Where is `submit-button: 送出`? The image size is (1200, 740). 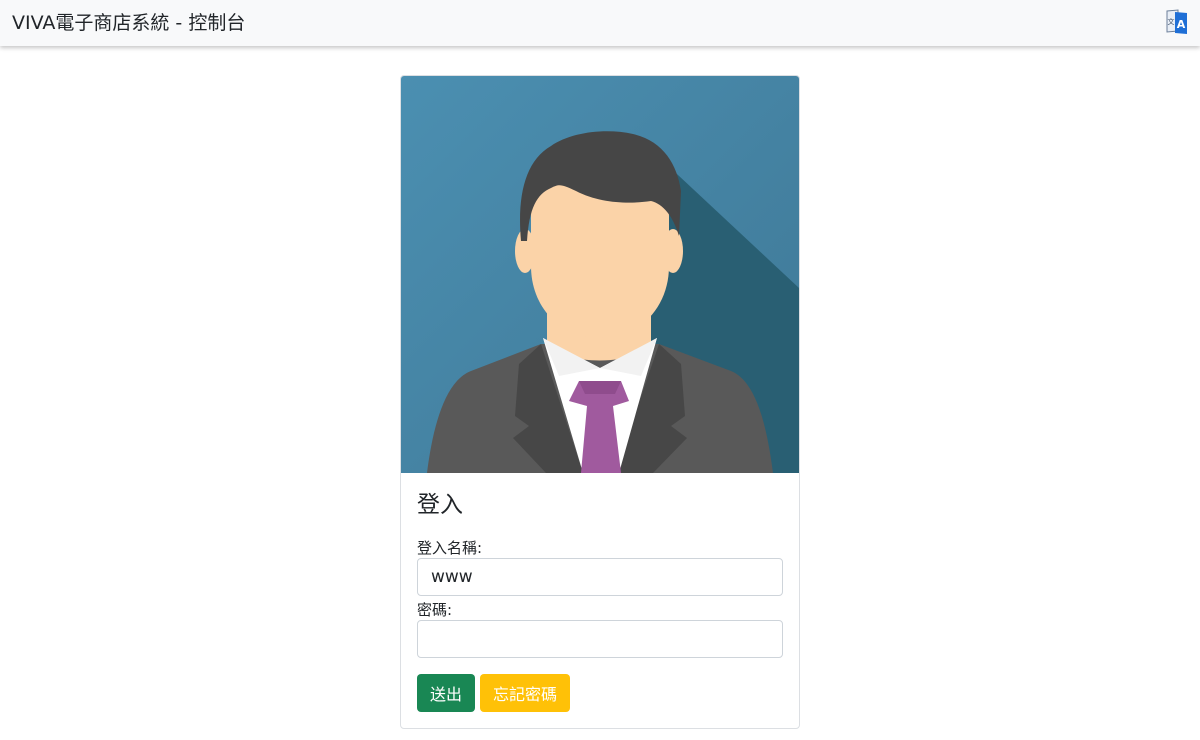
submit-button: 送出 is located at coordinates (446, 693).